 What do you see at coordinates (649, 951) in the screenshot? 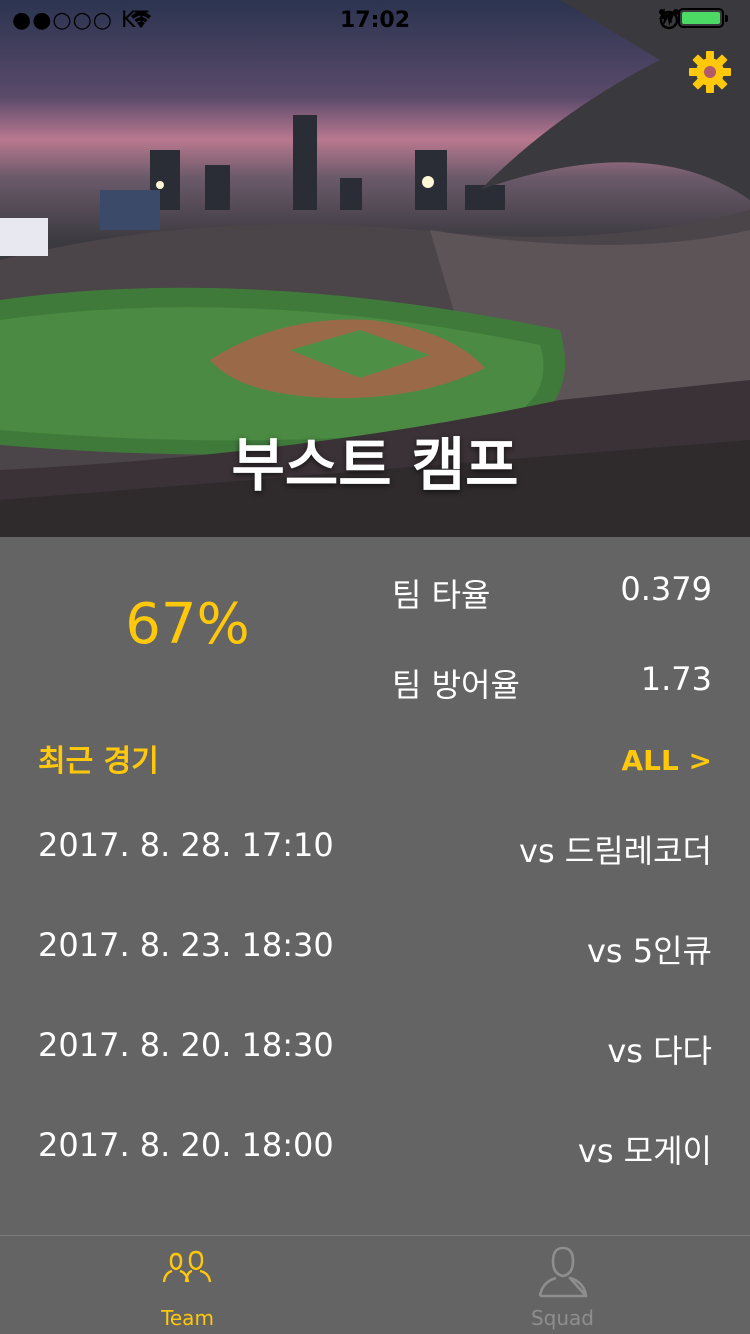
I see `game-opponent: vs 5인큐` at bounding box center [649, 951].